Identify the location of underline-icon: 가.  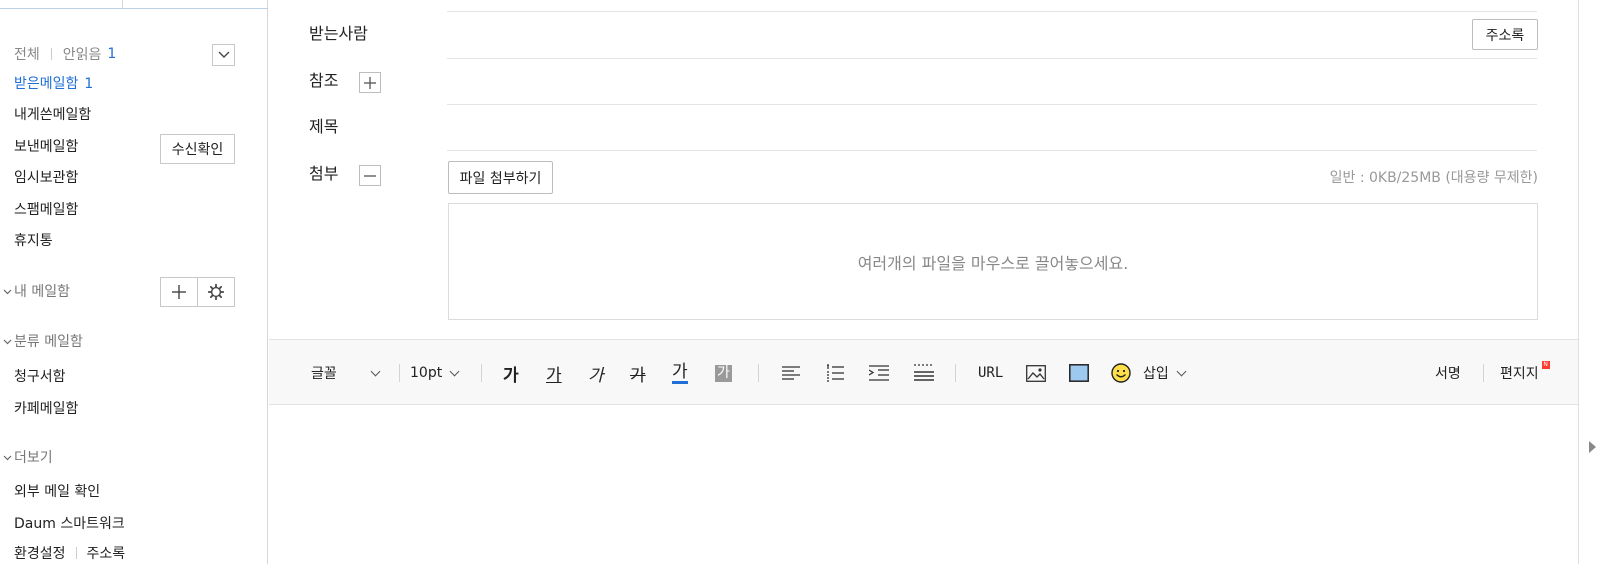
(554, 375).